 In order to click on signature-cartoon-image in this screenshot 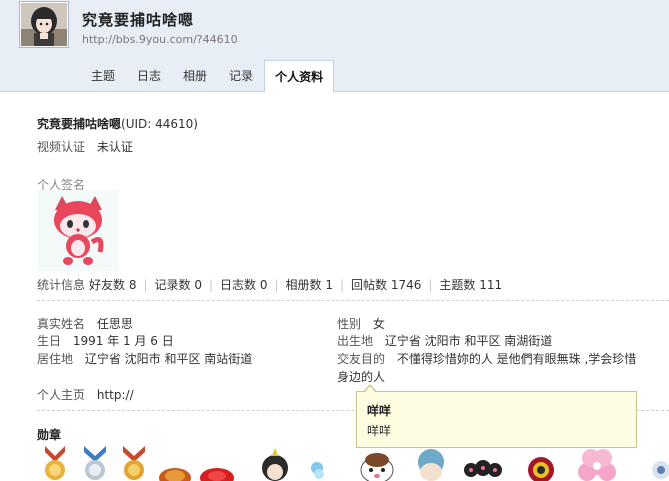, I will do `click(78, 230)`.